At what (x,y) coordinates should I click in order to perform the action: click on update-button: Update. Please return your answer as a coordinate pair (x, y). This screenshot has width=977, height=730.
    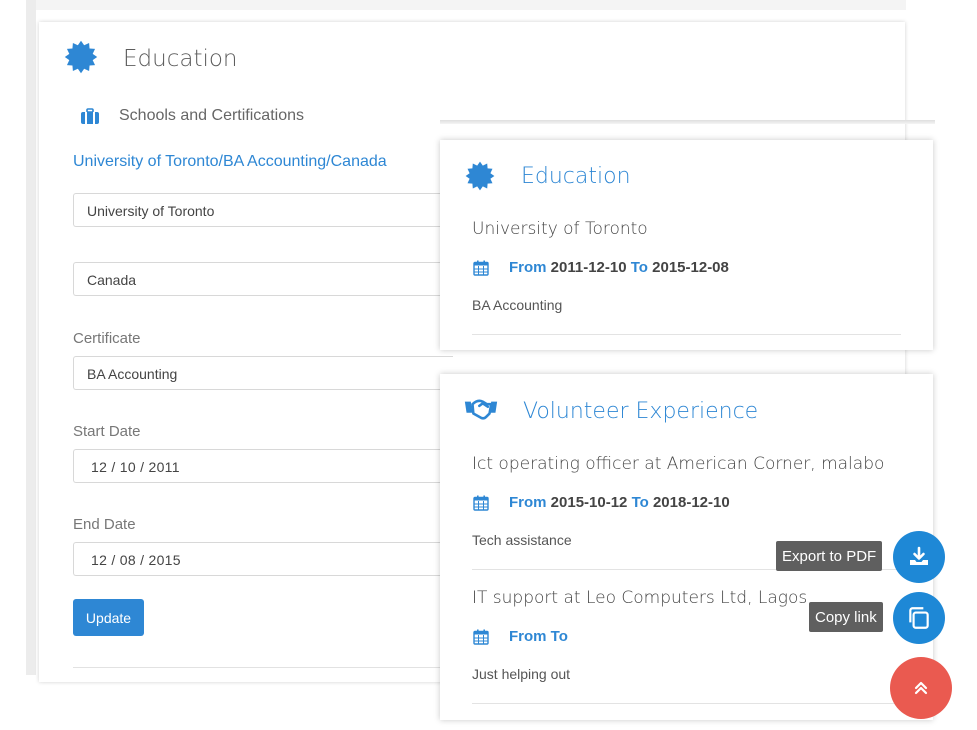
    Looking at the image, I should click on (108, 617).